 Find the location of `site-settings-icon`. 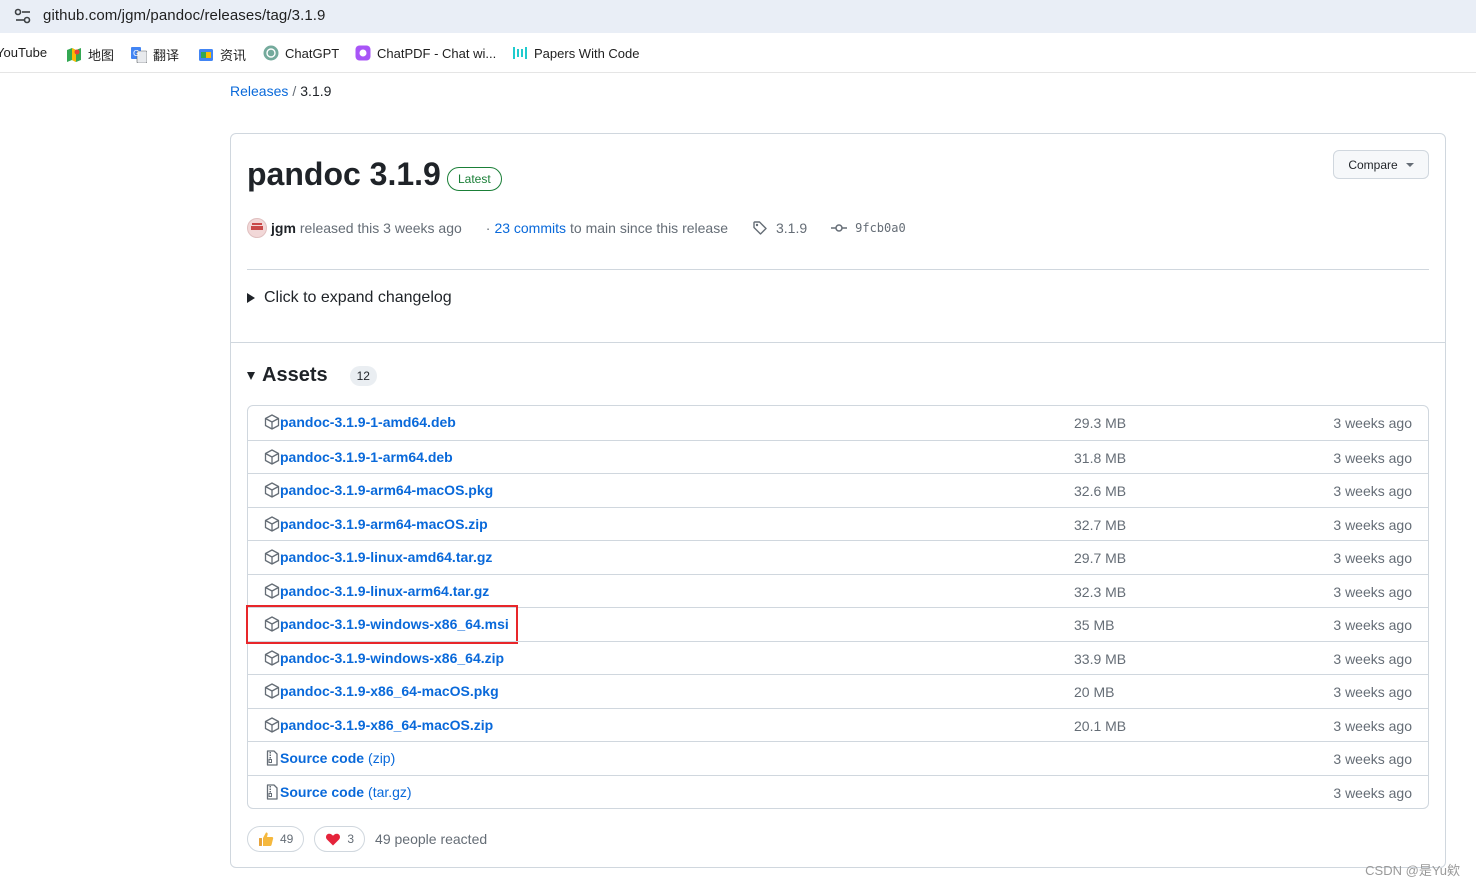

site-settings-icon is located at coordinates (23, 16).